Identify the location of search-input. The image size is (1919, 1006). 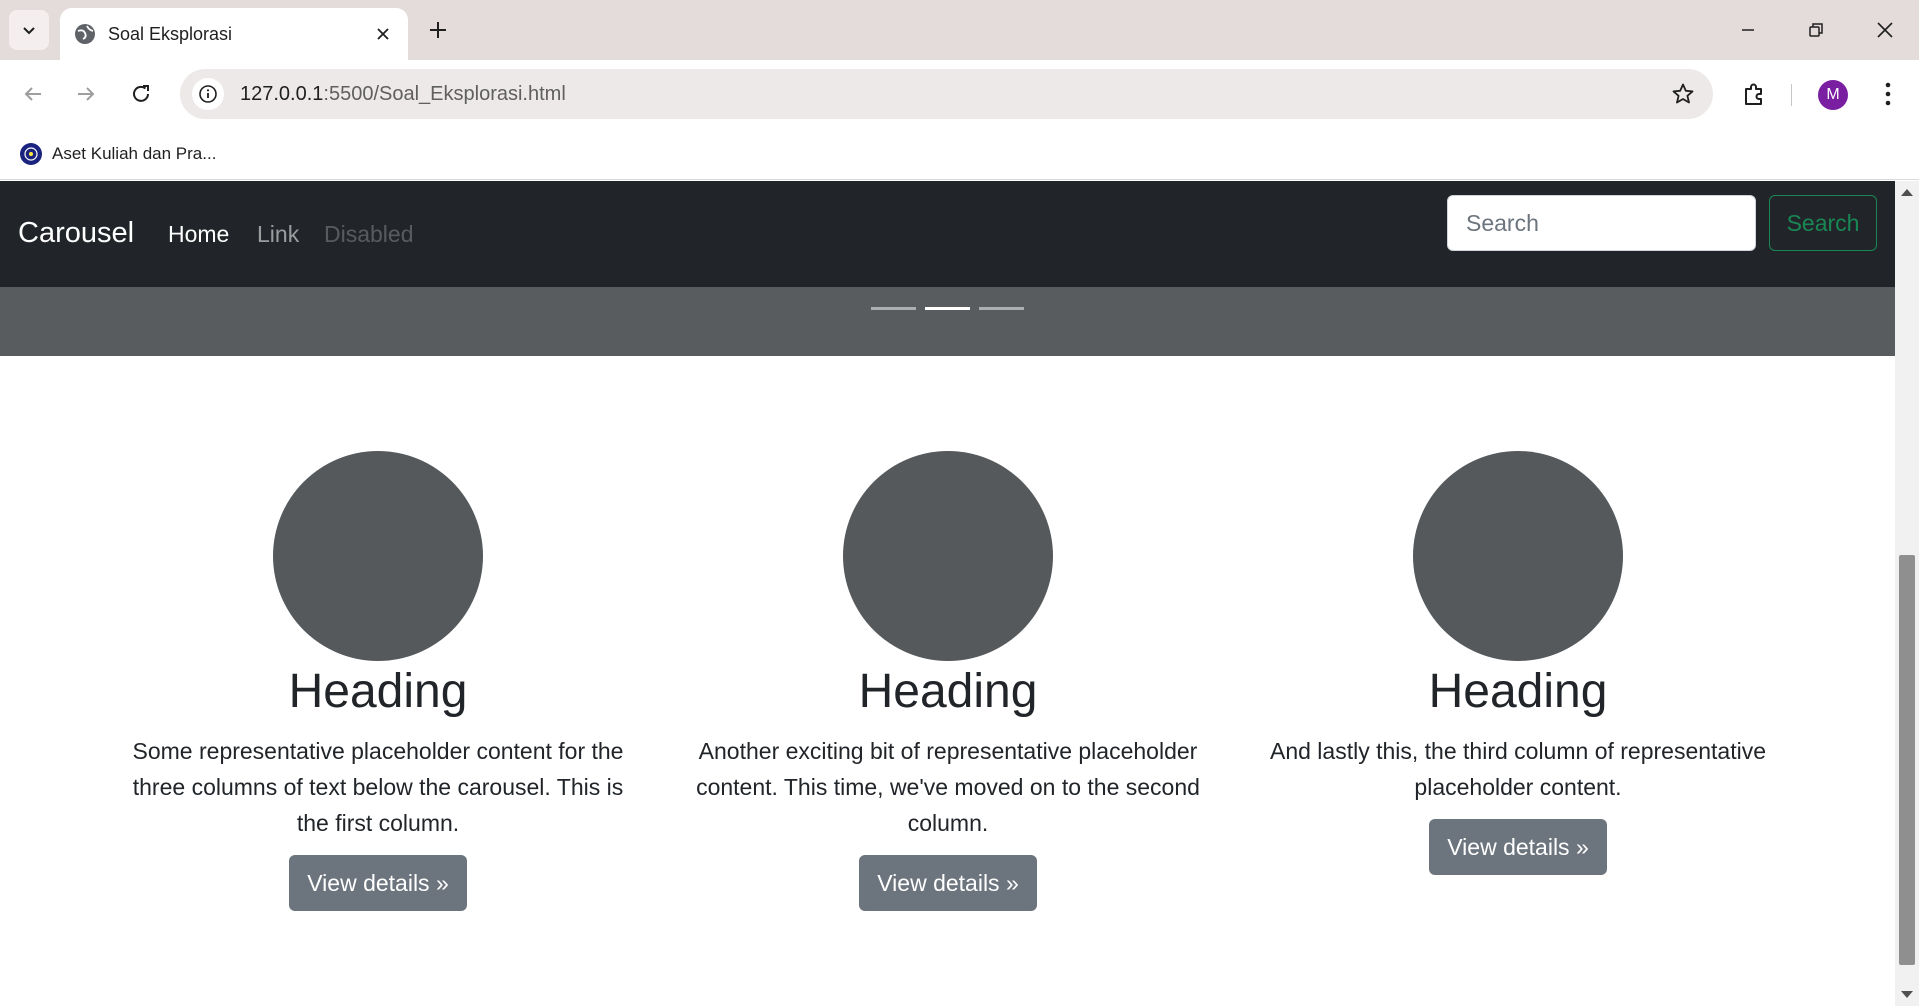
(1601, 223).